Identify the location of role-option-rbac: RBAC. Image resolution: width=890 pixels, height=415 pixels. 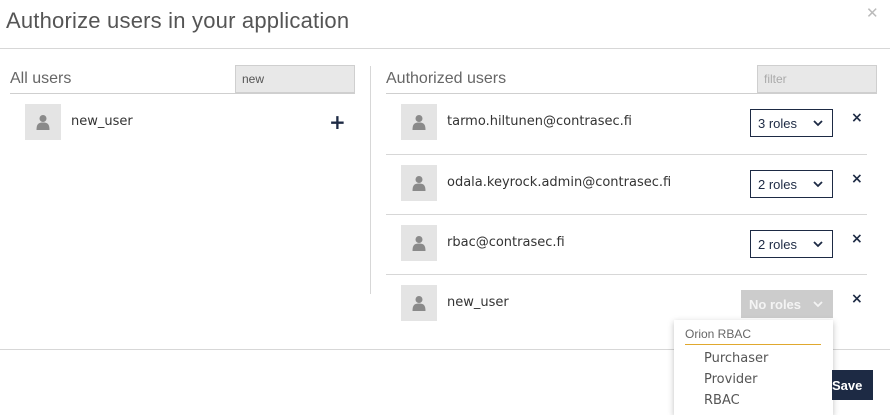
(722, 400).